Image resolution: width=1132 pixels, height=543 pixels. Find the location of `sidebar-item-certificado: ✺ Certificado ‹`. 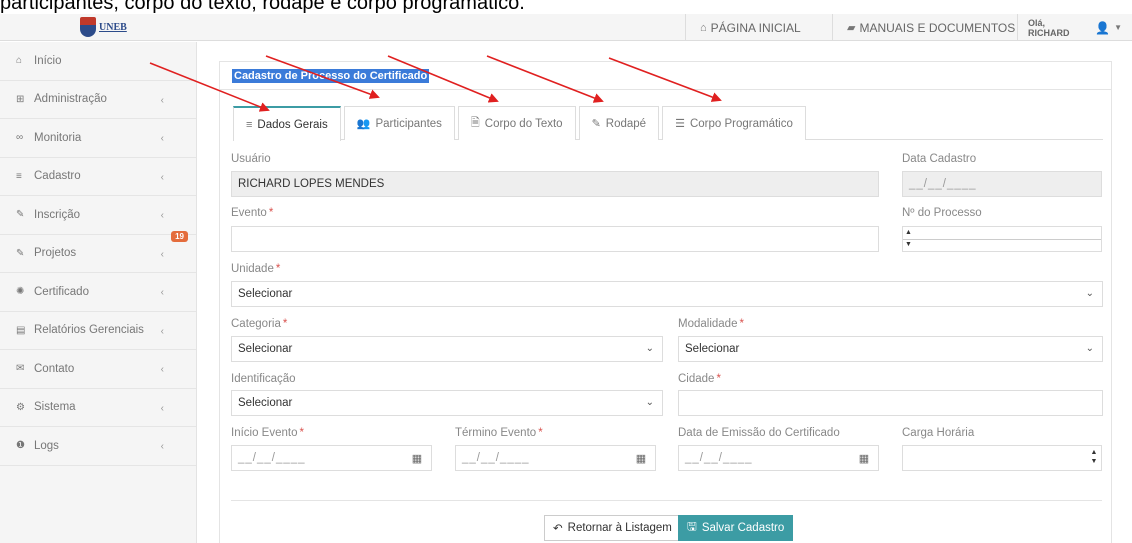

sidebar-item-certificado: ✺ Certificado ‹ is located at coordinates (98, 292).